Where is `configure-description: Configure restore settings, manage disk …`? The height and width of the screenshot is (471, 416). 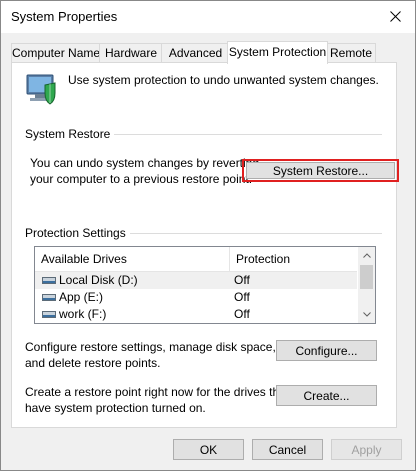
configure-description: Configure restore settings, manage disk … is located at coordinates (150, 355).